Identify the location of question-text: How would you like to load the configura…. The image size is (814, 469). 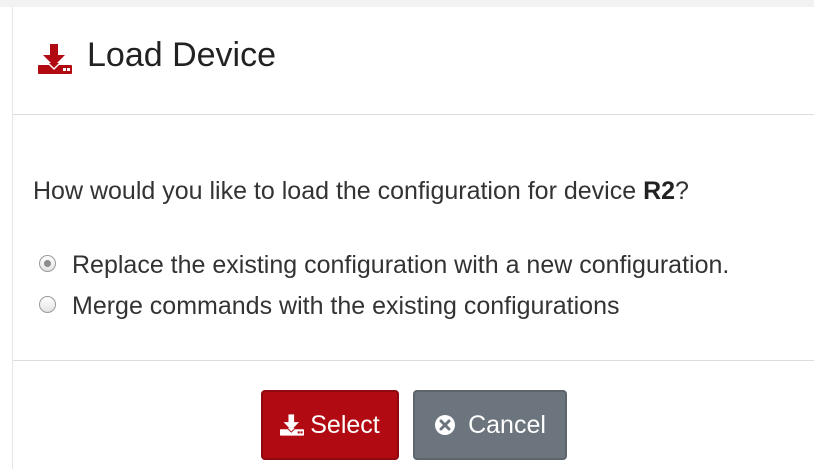
(338, 191).